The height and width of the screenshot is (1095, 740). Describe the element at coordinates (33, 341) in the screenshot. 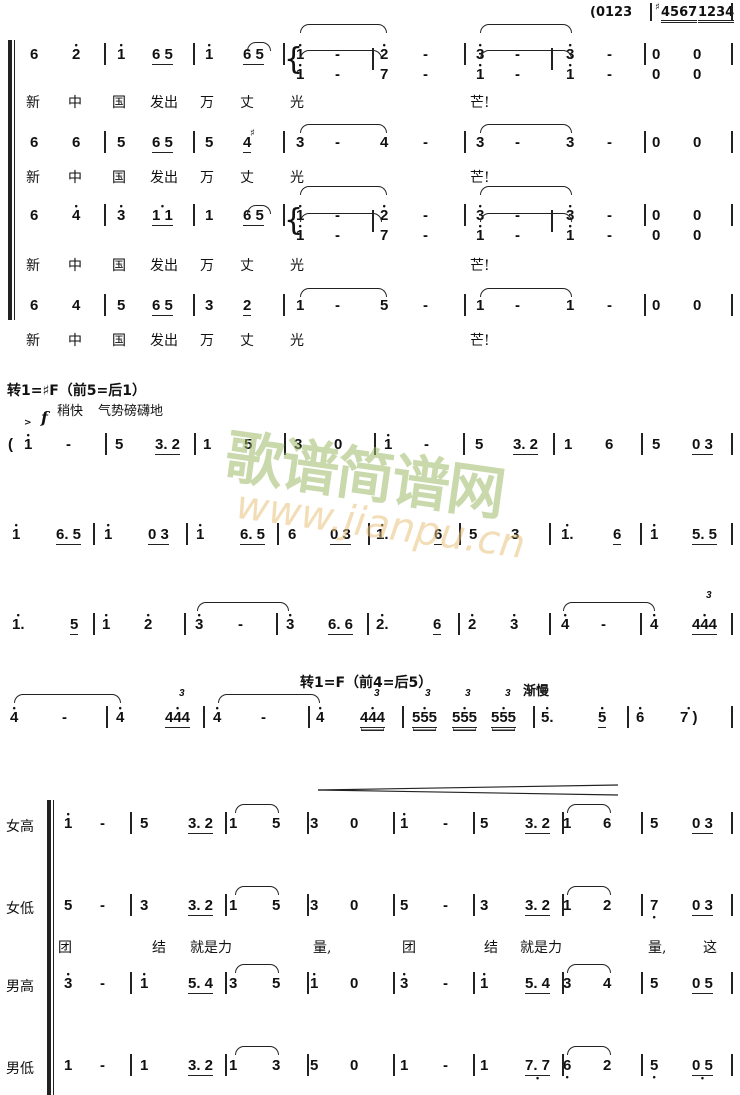

I see `lyric: 新` at that location.